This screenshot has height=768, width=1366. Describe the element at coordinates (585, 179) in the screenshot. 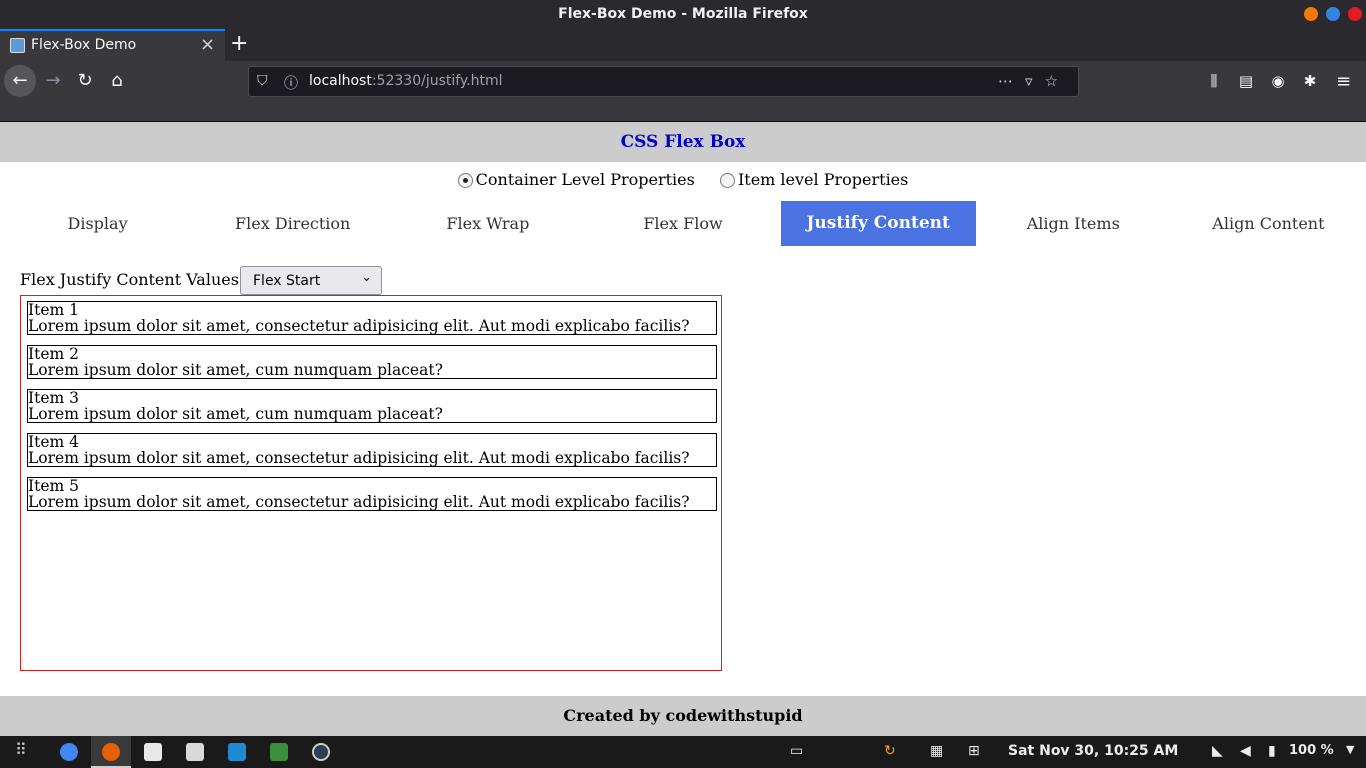

I see `radio-label: Container Level Properties` at that location.